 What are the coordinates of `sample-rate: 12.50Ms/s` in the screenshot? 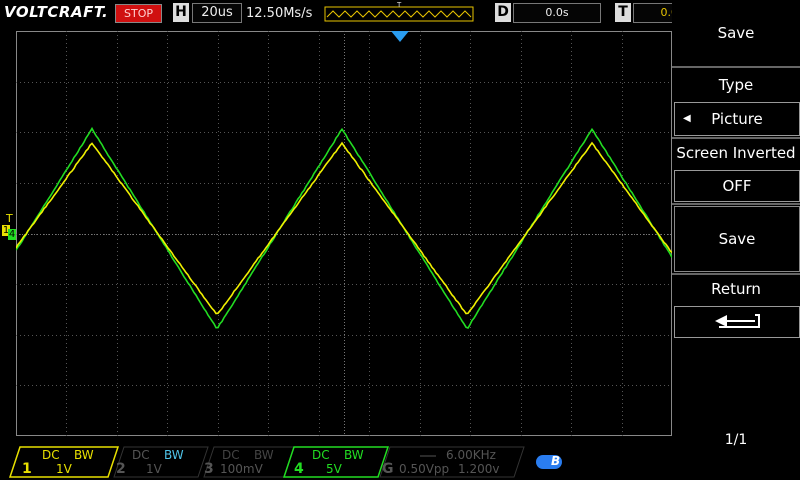 It's located at (279, 13).